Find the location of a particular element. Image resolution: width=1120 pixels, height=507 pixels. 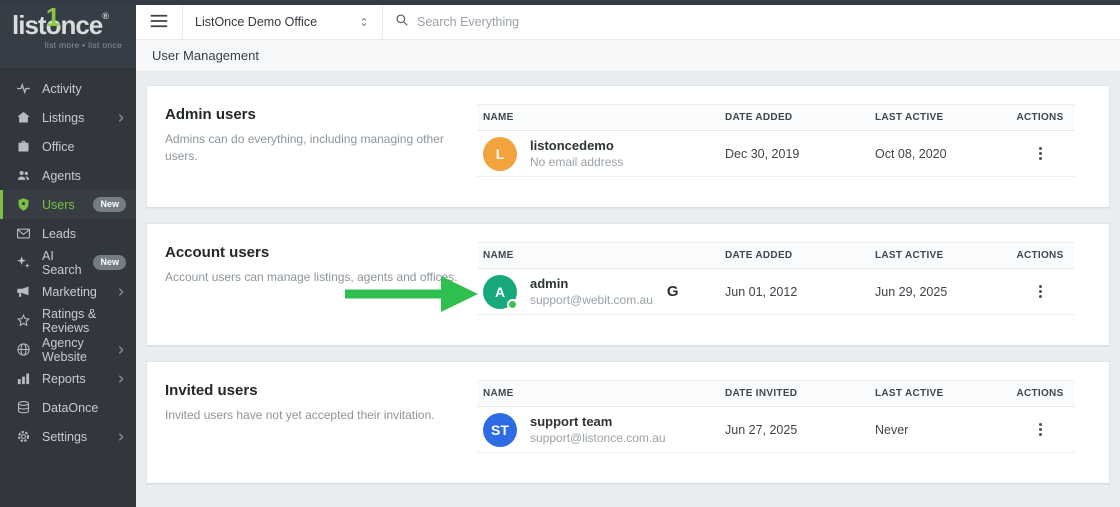

sidebar-item-label: Agency Website is located at coordinates (64, 349).